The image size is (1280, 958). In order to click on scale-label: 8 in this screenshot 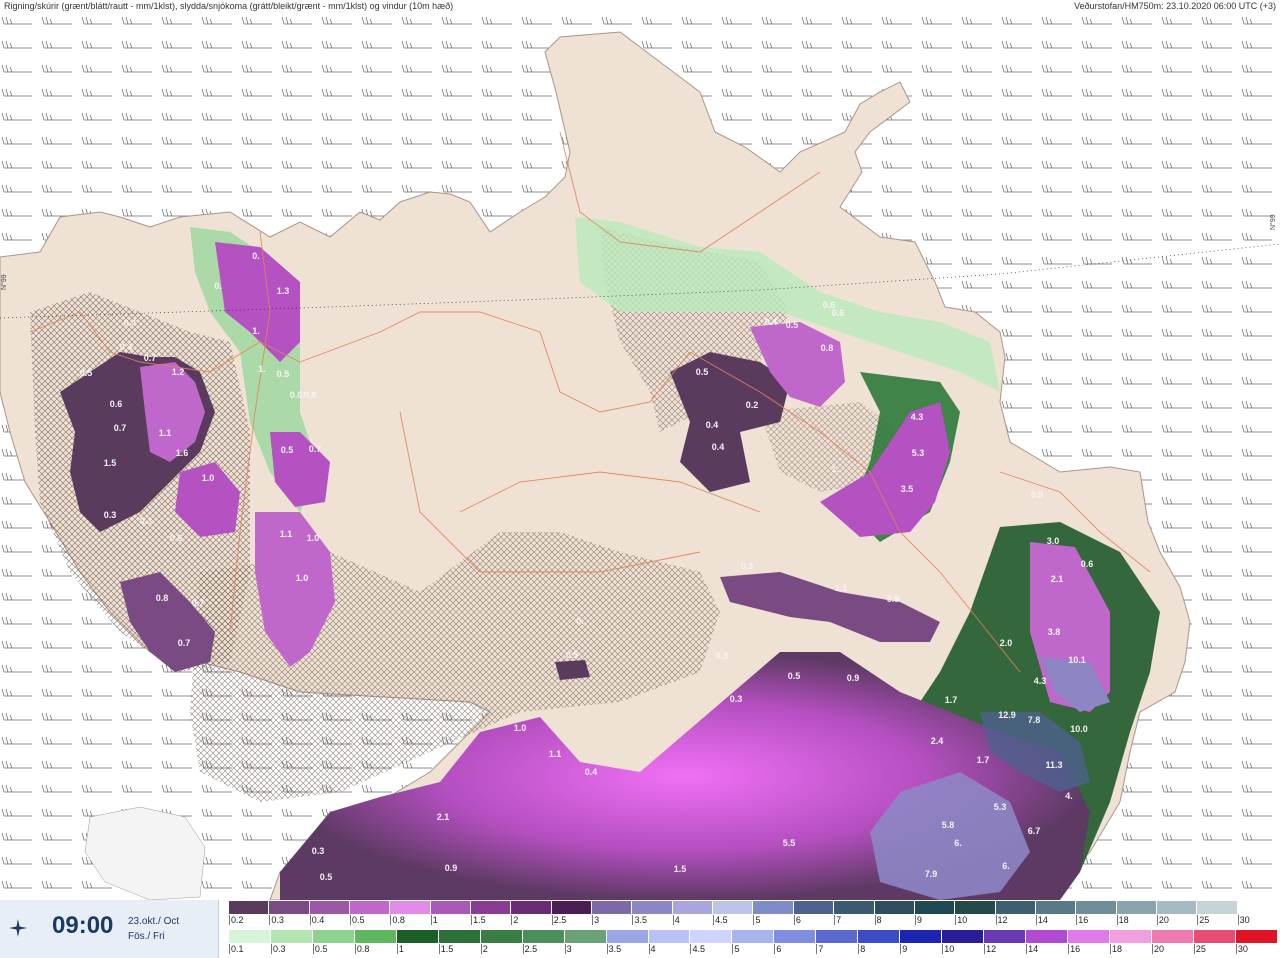, I will do `click(894, 920)`.